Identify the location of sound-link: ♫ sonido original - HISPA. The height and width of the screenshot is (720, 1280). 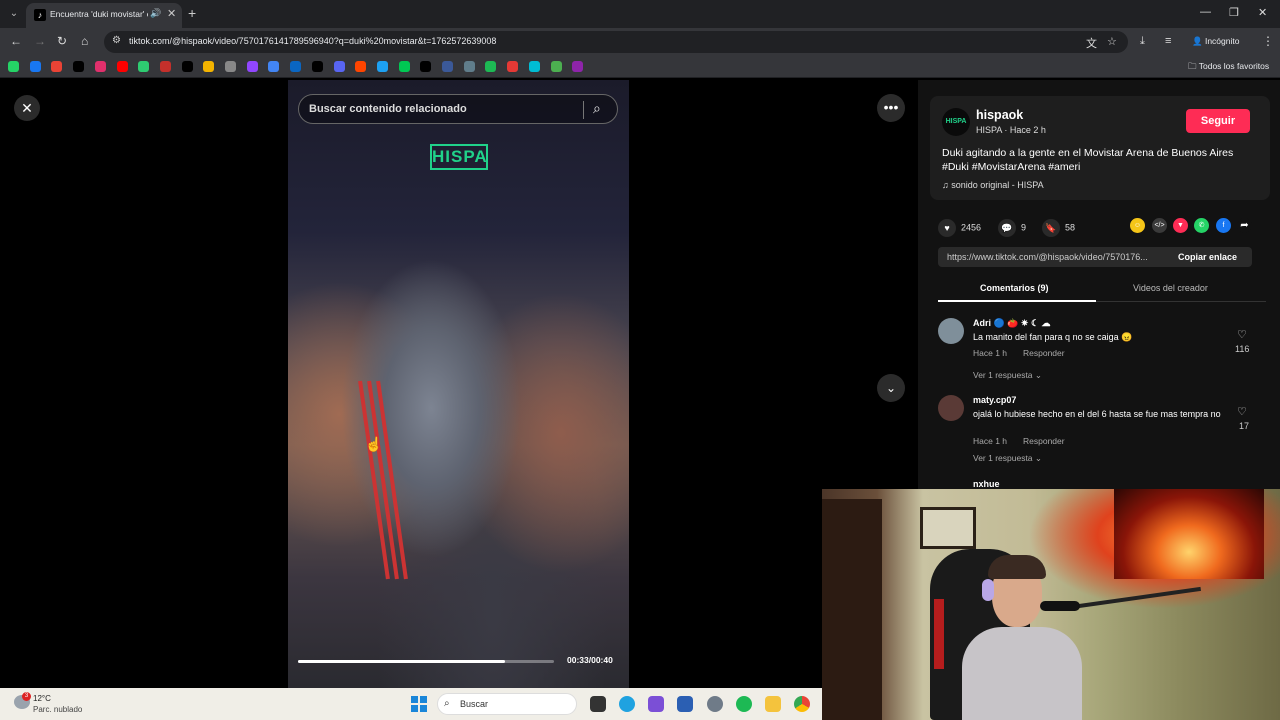
(993, 185).